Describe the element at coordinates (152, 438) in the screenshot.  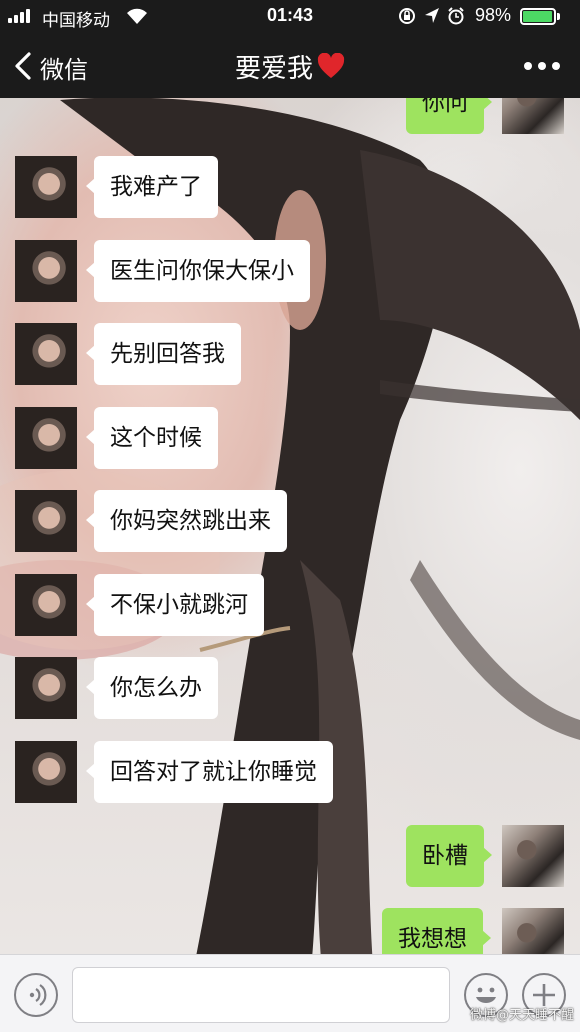
I see `message-bubble-incoming: 这个时候` at that location.